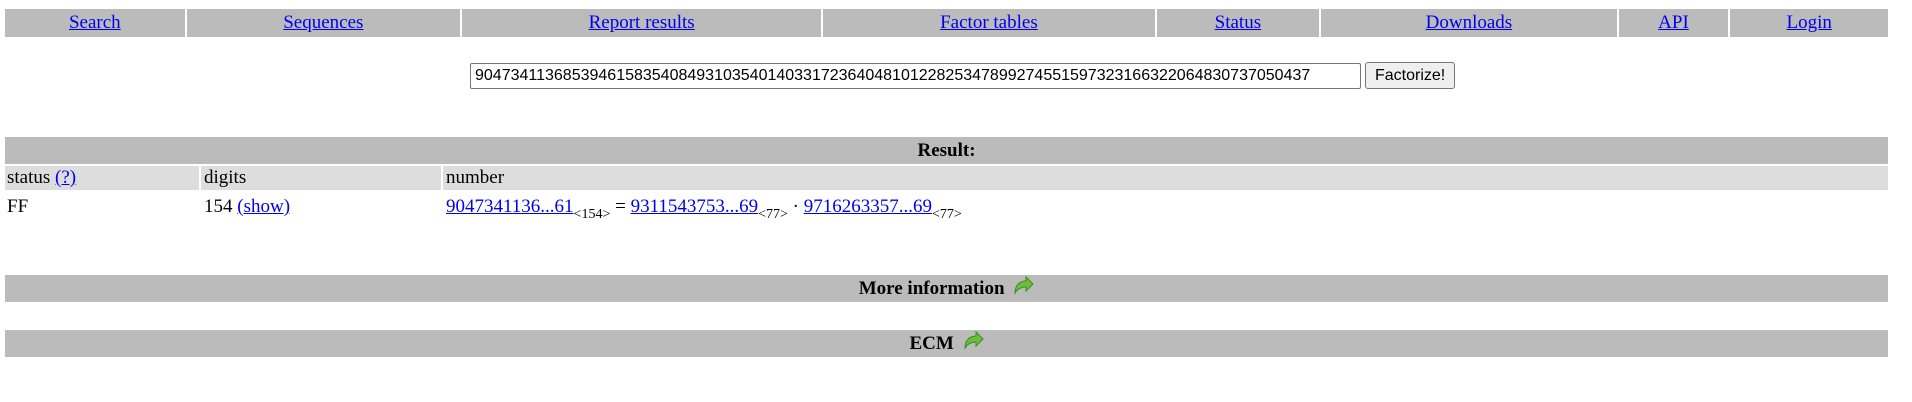  Describe the element at coordinates (620, 206) in the screenshot. I see `equals-sign: =` at that location.